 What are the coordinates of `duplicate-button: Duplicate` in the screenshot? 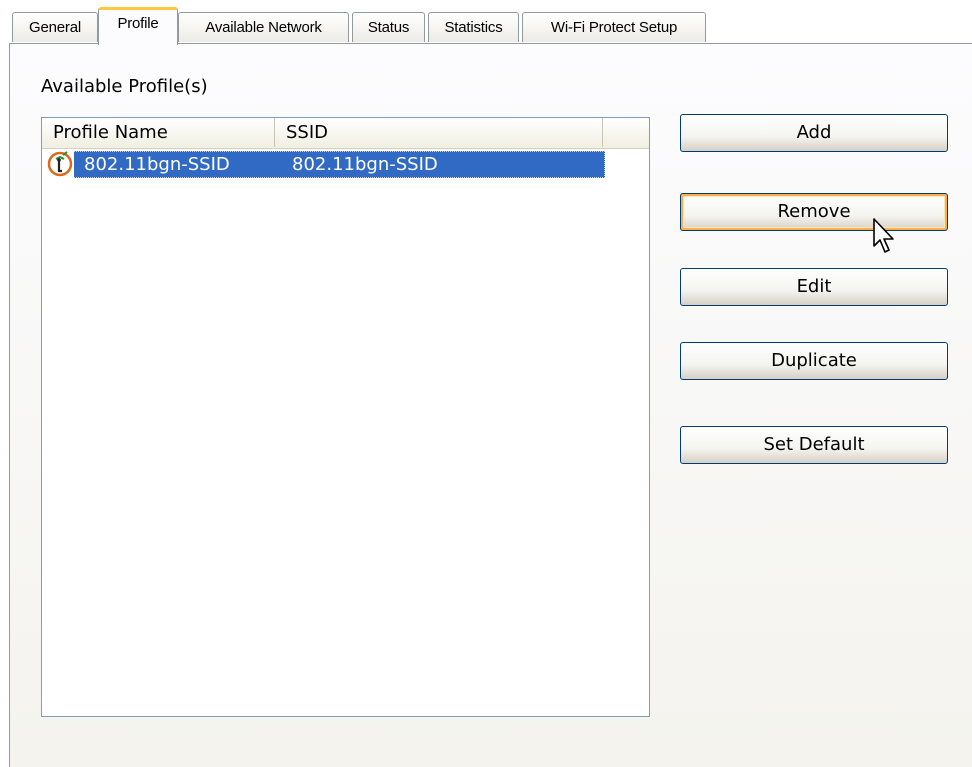 It's located at (814, 361).